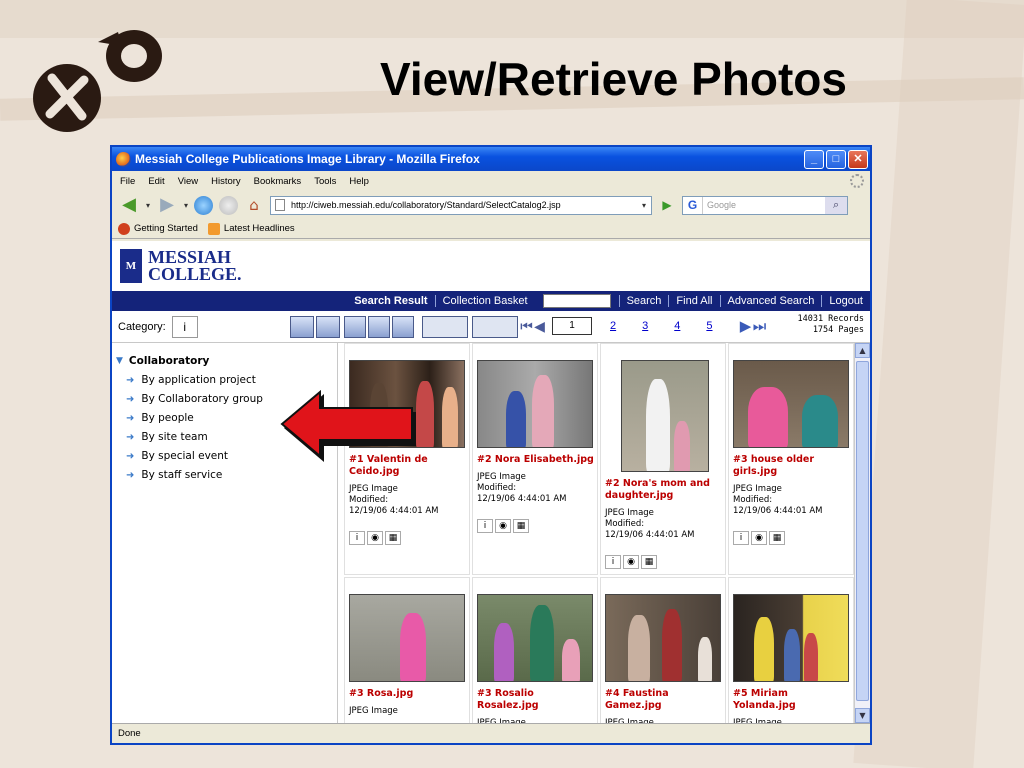  Describe the element at coordinates (539, 326) in the screenshot. I see `previous-page-icon: ◀` at that location.